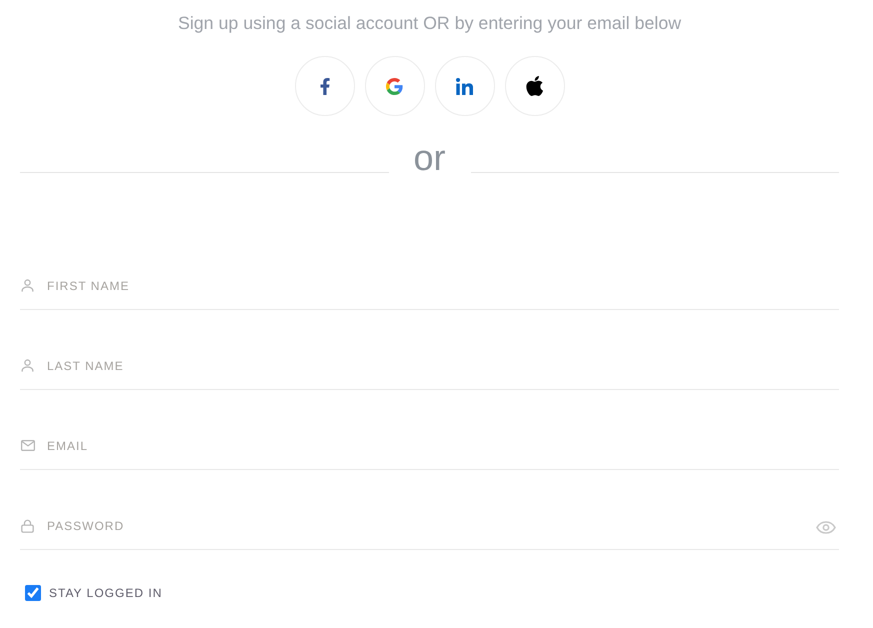  I want to click on checkbox-label: STAY LOGGED IN, so click(105, 593).